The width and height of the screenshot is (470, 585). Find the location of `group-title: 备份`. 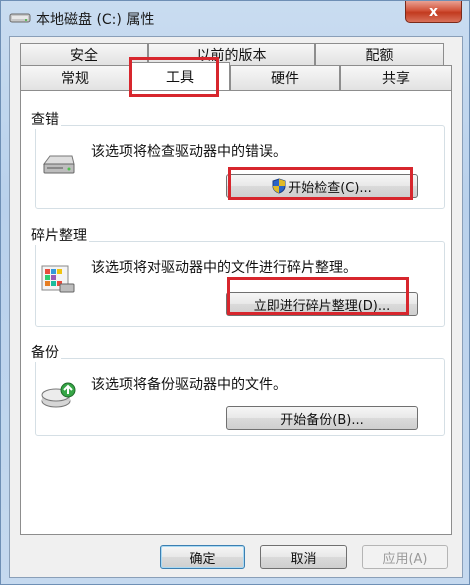

group-title: 备份 is located at coordinates (45, 352).